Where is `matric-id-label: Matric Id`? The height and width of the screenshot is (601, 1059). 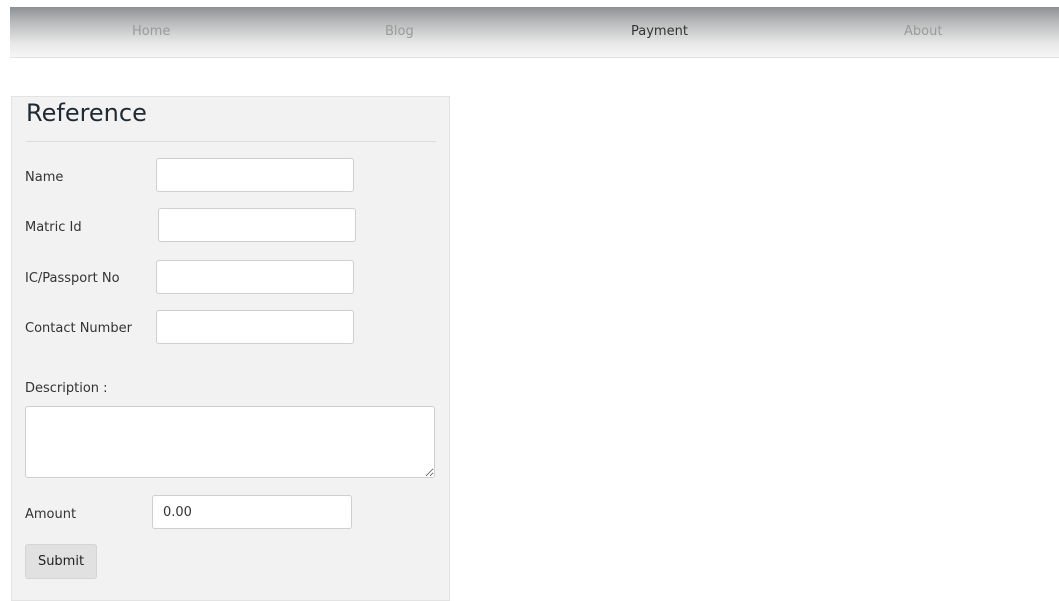
matric-id-label: Matric Id is located at coordinates (53, 227).